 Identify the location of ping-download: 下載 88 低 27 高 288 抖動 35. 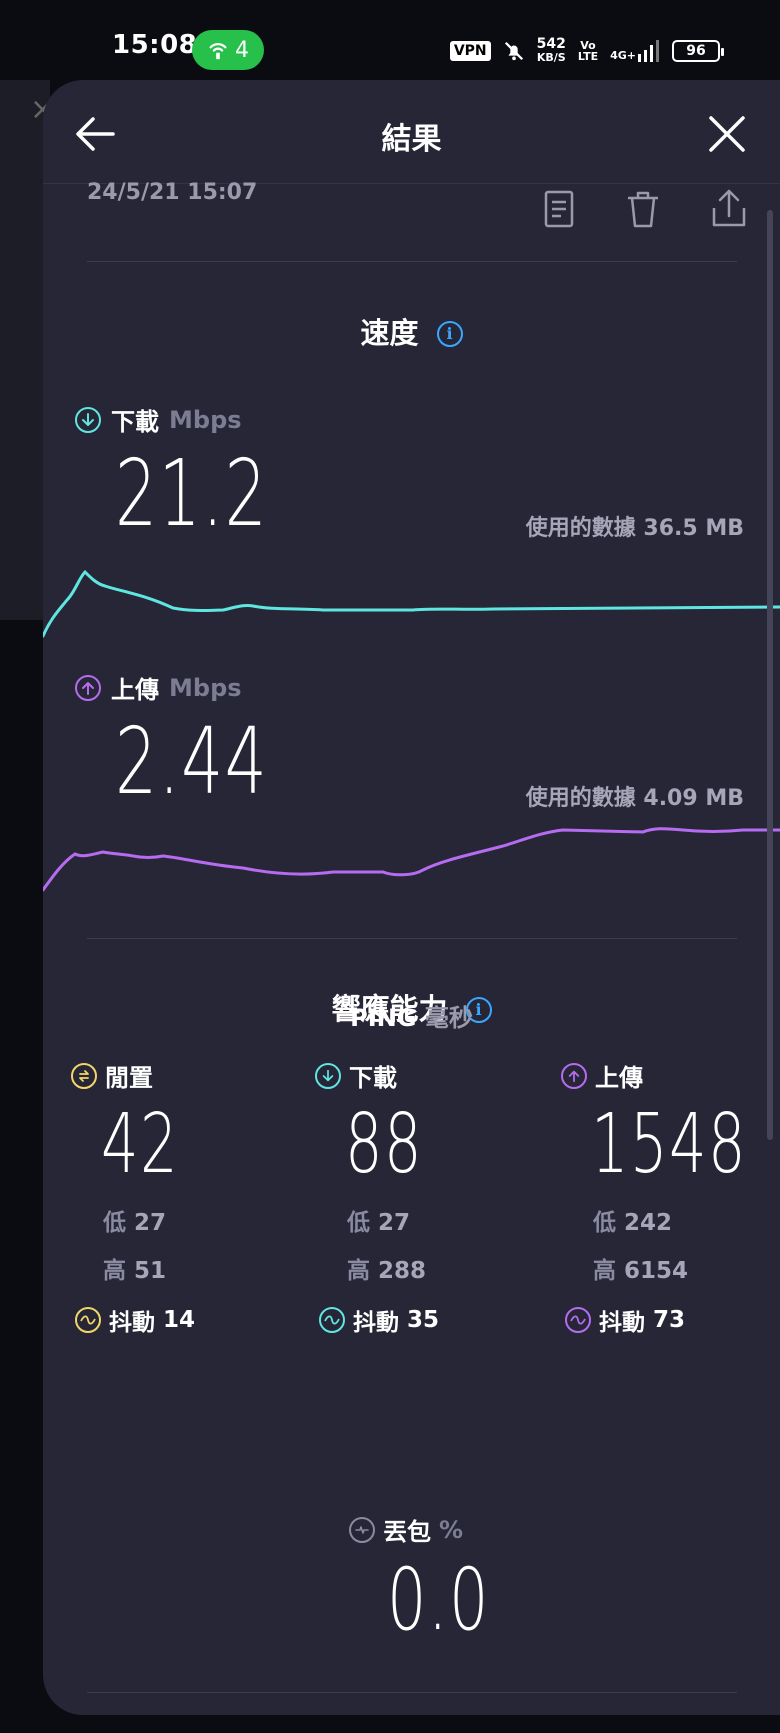
(430, 1197).